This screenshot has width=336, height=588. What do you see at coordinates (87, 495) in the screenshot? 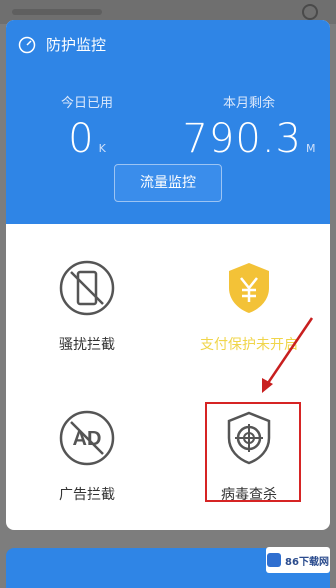
I see `ad-block-label: 广告拦截` at bounding box center [87, 495].